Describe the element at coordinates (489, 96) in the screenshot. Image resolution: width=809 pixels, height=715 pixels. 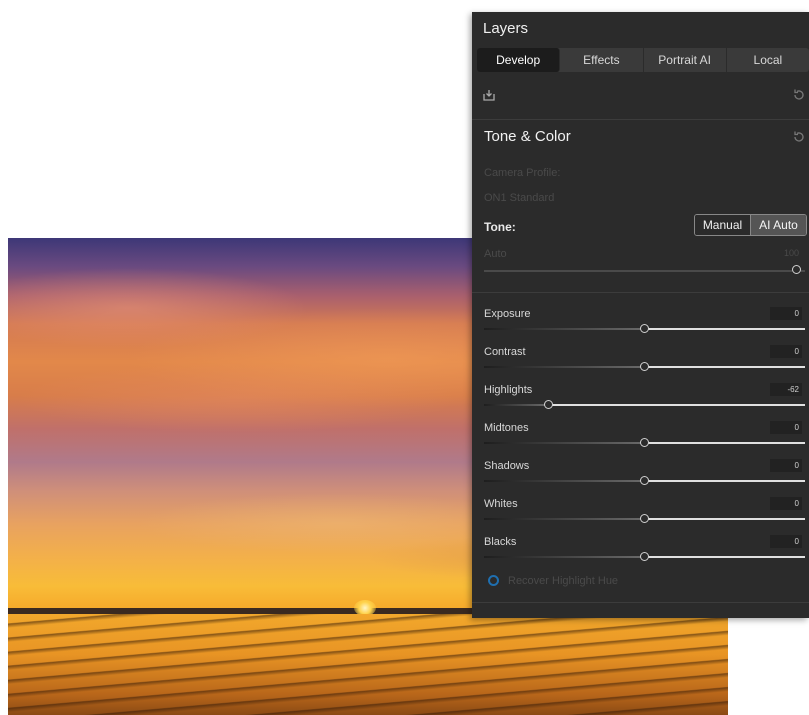
I see `save-preset-icon` at that location.